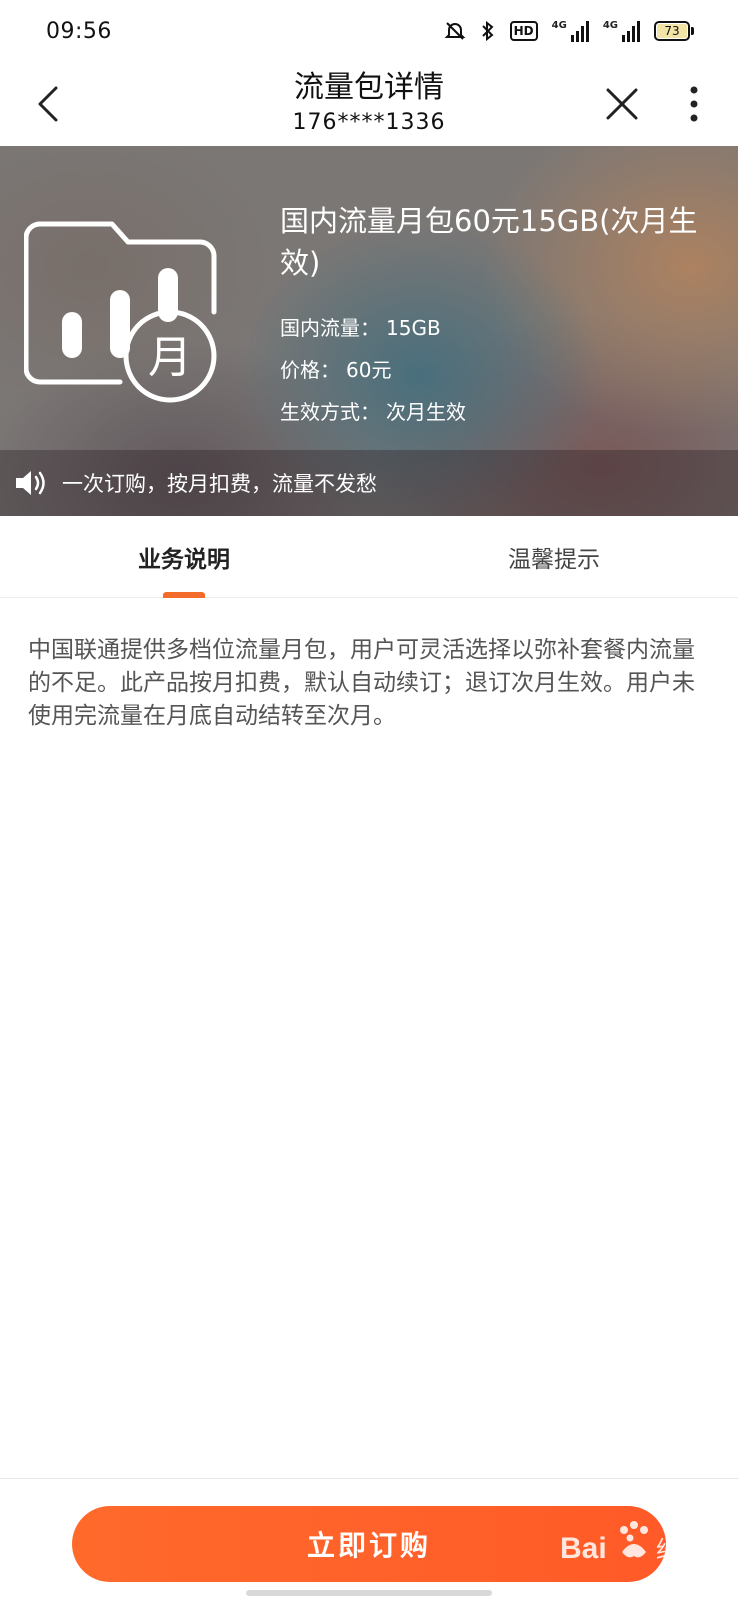  What do you see at coordinates (559, 25) in the screenshot?
I see `network-type: 4G` at bounding box center [559, 25].